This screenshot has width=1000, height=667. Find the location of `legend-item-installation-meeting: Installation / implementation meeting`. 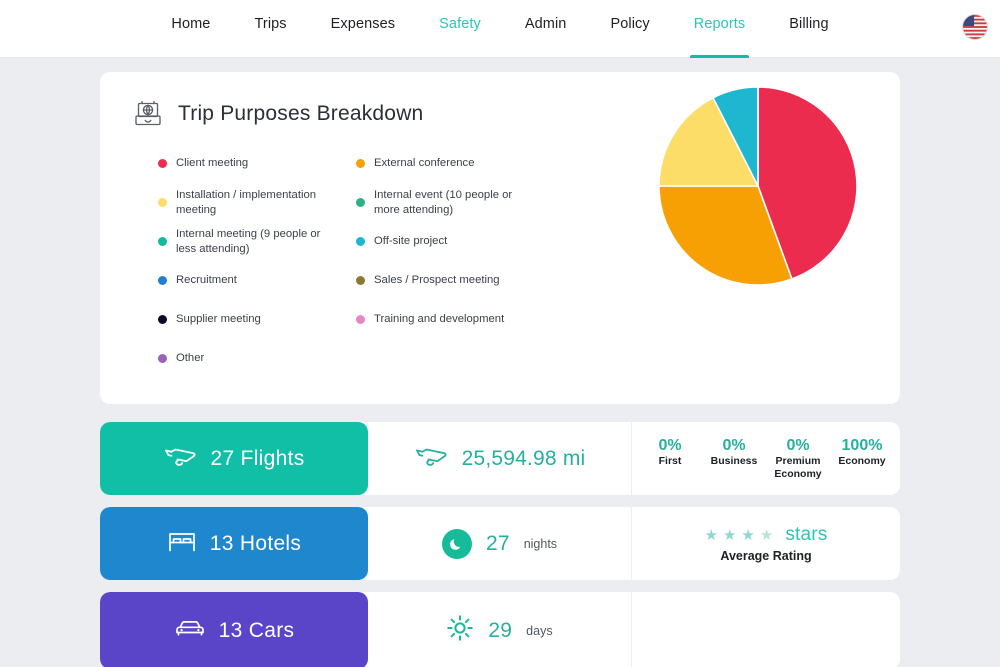

legend-item-installation-meeting: Installation / implementation meeting is located at coordinates (249, 202).